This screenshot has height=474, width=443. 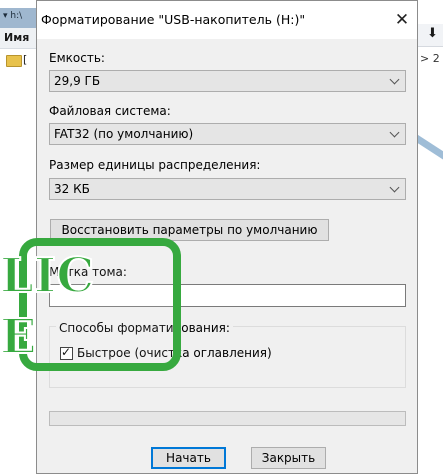 What do you see at coordinates (124, 134) in the screenshot?
I see `filesystem-value: FAT32 (по умолчанию)` at bounding box center [124, 134].